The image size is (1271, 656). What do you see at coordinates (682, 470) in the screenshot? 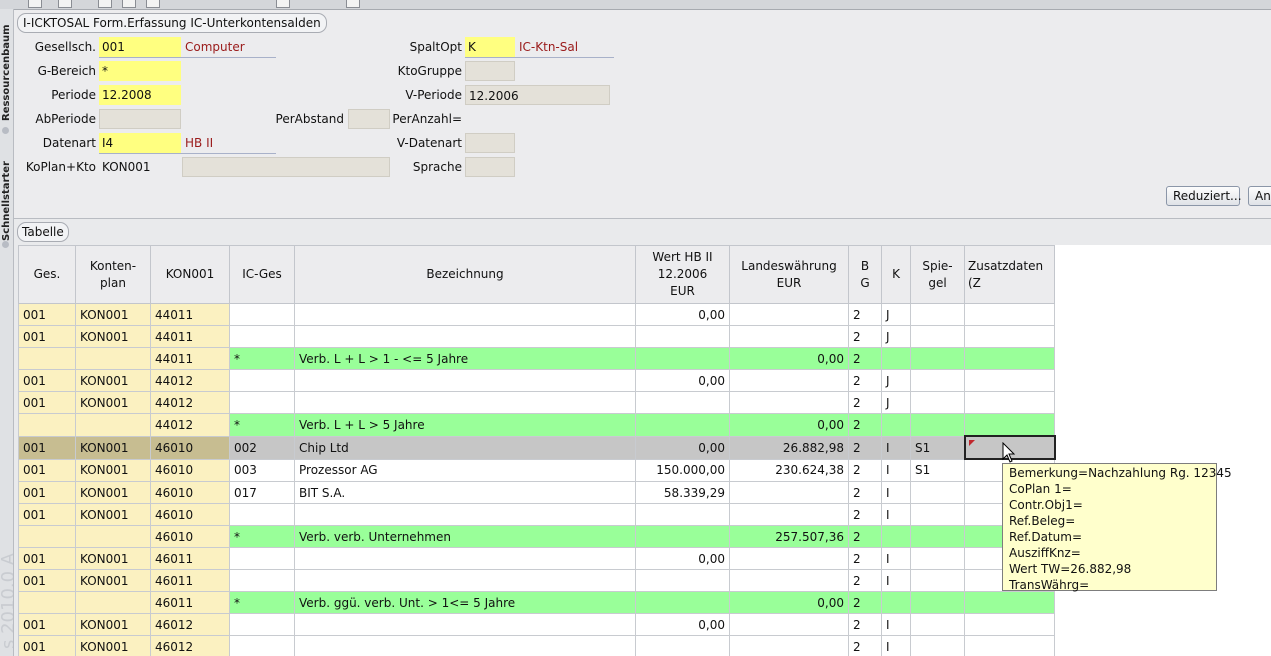
I see `table-cell: 150.000,00` at bounding box center [682, 470].